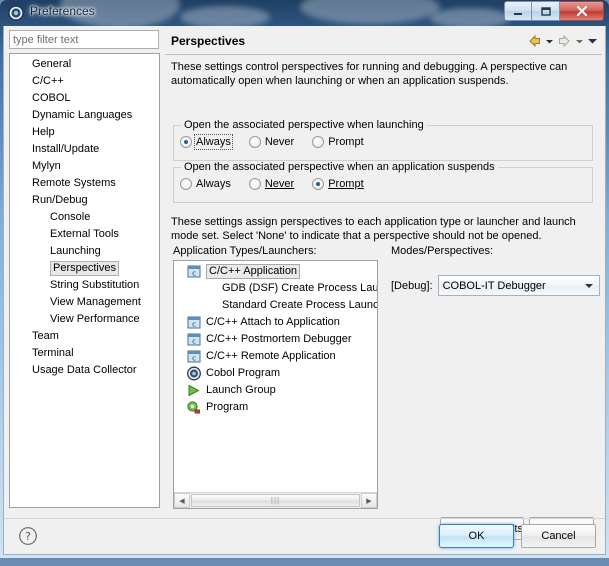 The width and height of the screenshot is (609, 566). What do you see at coordinates (84, 64) in the screenshot?
I see `sidebar-item-general: General` at bounding box center [84, 64].